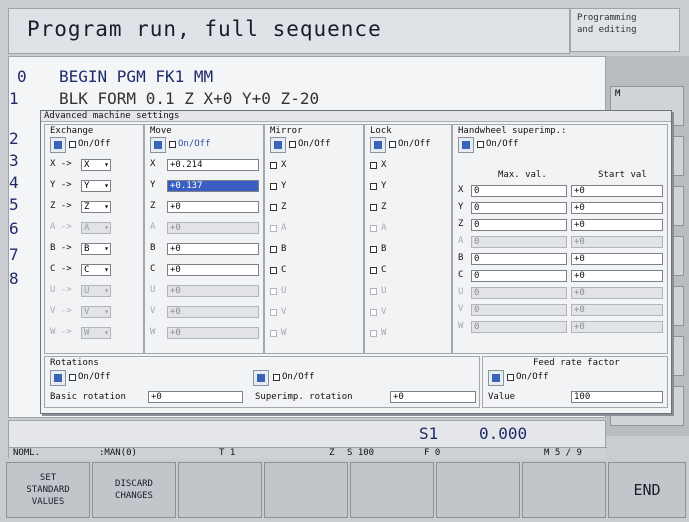 The image size is (689, 522). Describe the element at coordinates (510, 377) in the screenshot. I see `feed-onoff-checkbox` at that location.